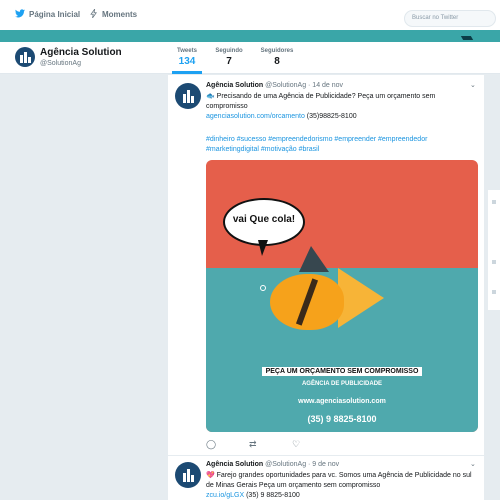 This screenshot has height=500, width=500. I want to click on air-bubble, so click(263, 288).